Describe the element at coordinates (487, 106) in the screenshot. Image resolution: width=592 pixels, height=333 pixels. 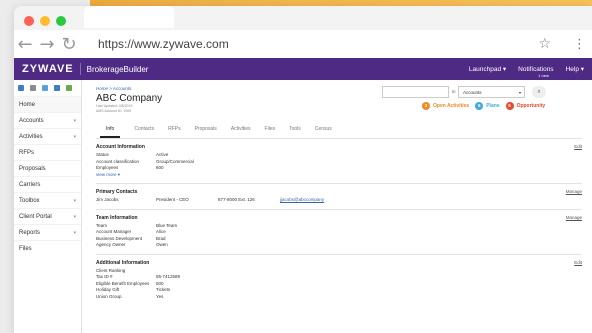
I see `plans-badge: 6 Plans` at that location.